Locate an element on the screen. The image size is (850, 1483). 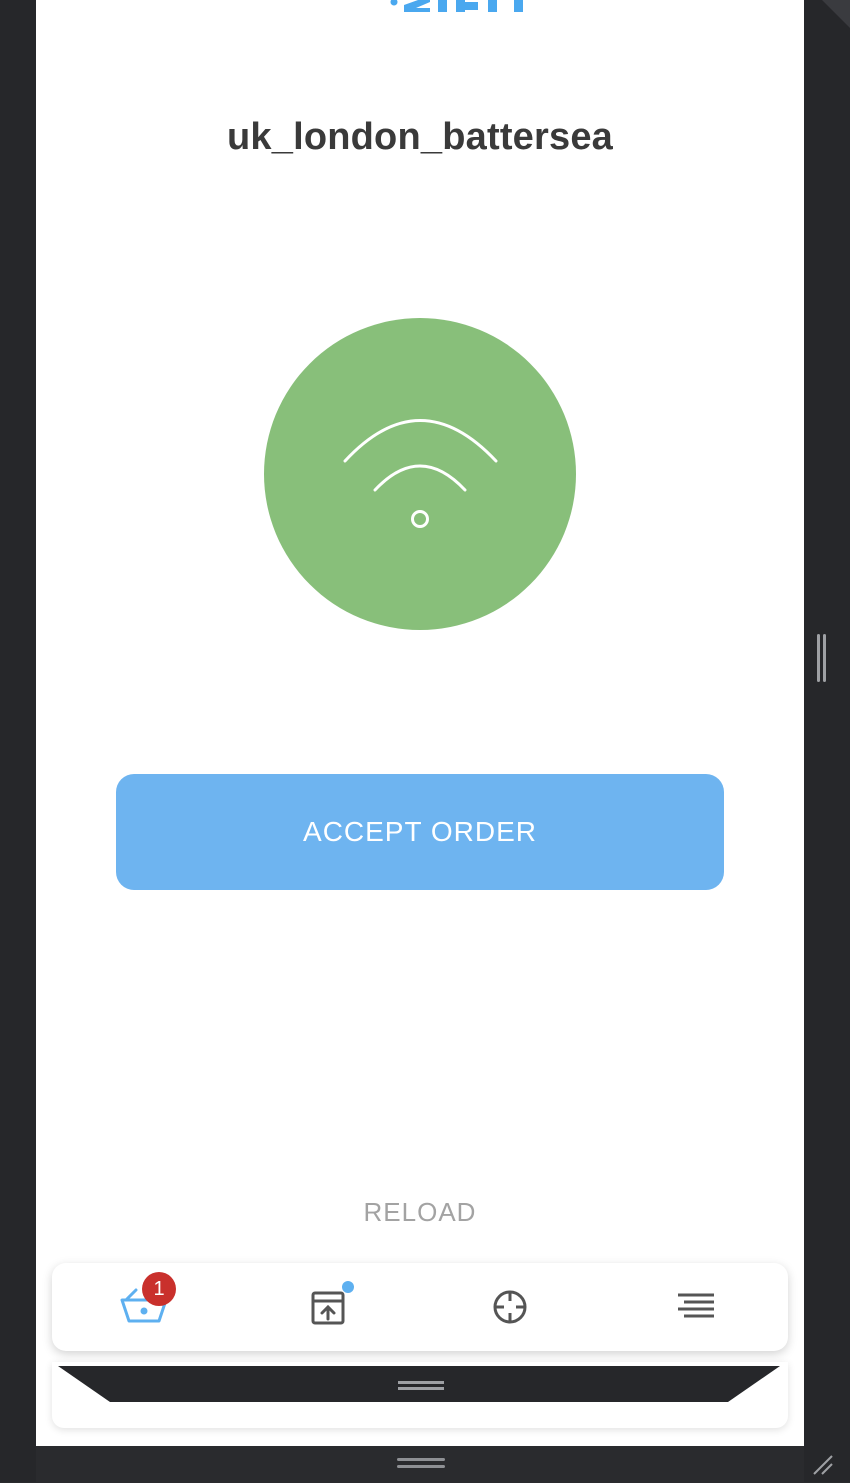
menu-lines-icon is located at coordinates (696, 1305).